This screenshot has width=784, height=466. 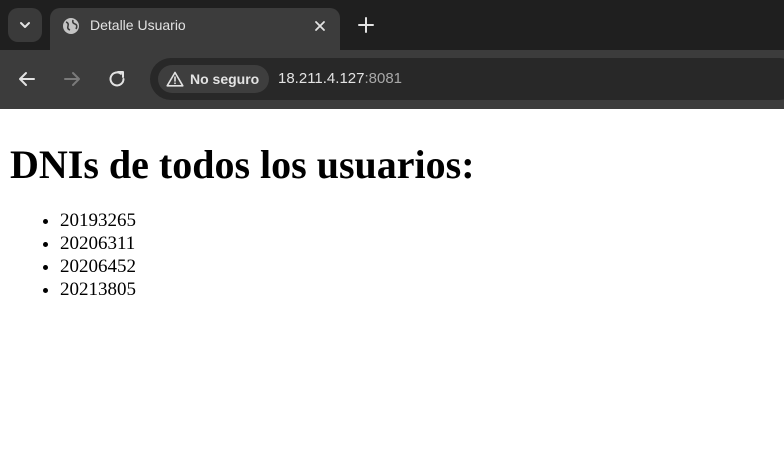 I want to click on security-label: No seguro, so click(x=225, y=79).